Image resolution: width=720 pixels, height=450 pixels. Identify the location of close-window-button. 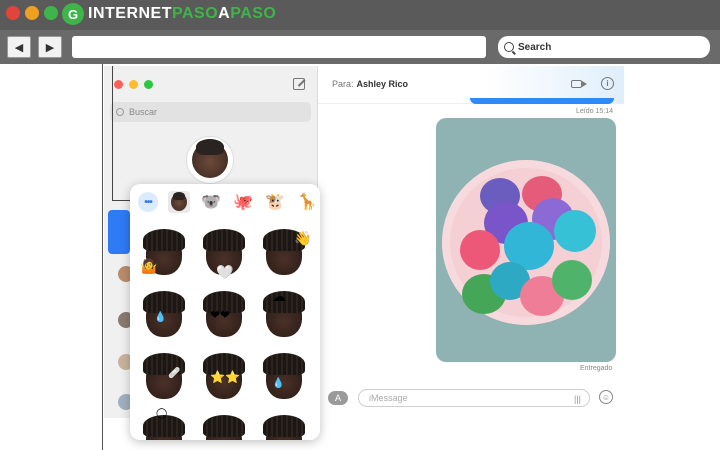
(13, 13).